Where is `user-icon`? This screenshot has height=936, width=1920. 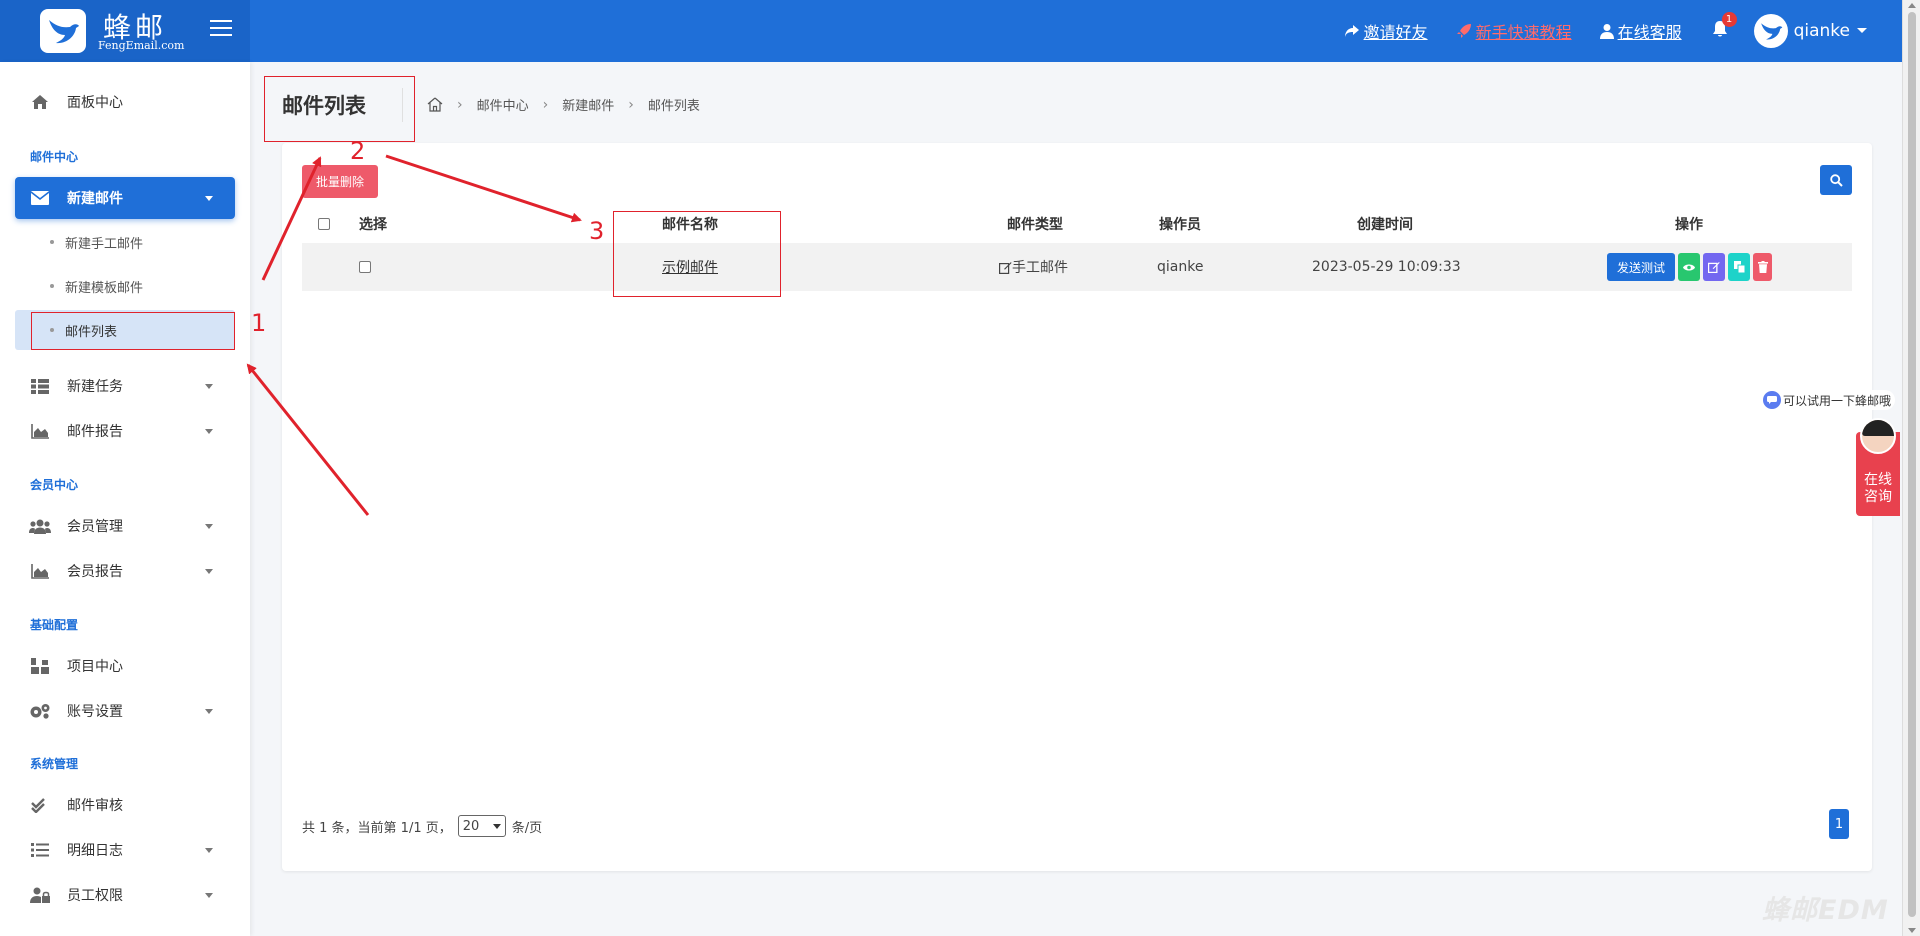
user-icon is located at coordinates (1606, 31).